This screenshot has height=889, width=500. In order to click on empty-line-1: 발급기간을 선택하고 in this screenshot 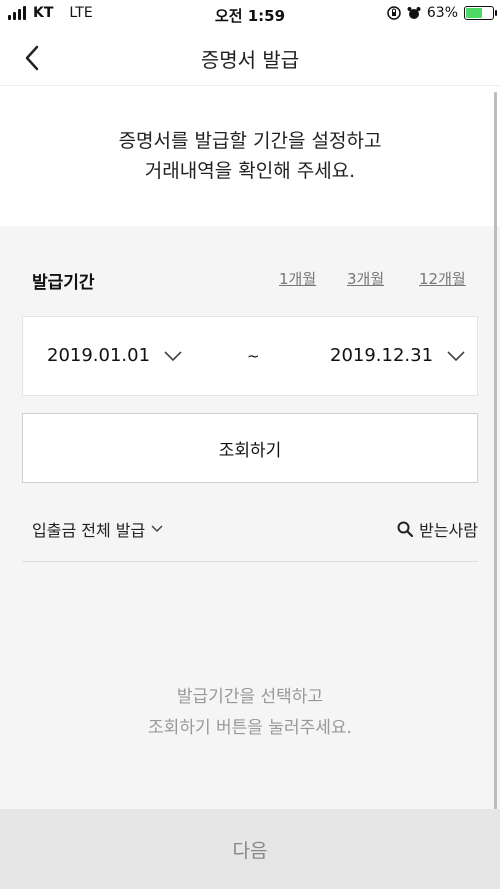, I will do `click(250, 697)`.